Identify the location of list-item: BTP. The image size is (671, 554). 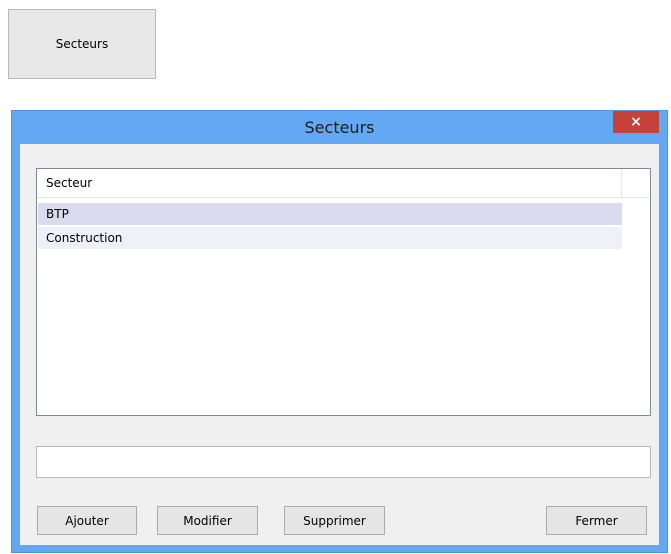
(330, 214).